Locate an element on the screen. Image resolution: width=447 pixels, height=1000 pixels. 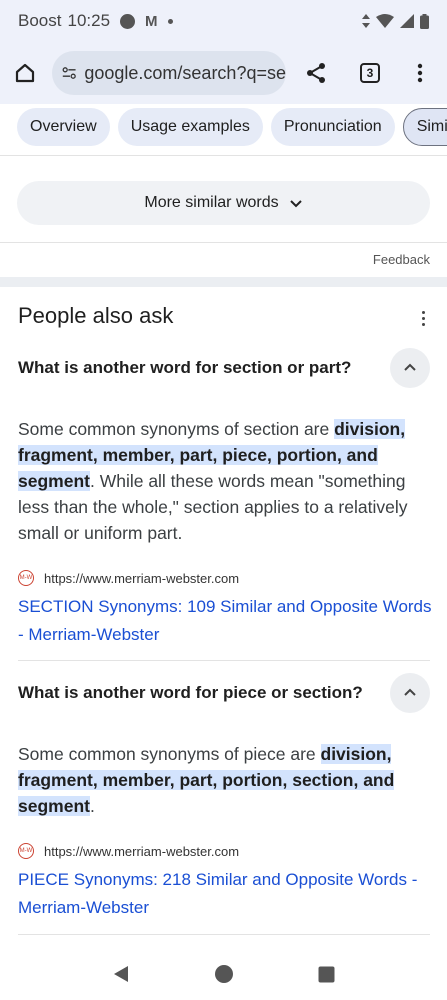
recents-icon is located at coordinates (326, 974).